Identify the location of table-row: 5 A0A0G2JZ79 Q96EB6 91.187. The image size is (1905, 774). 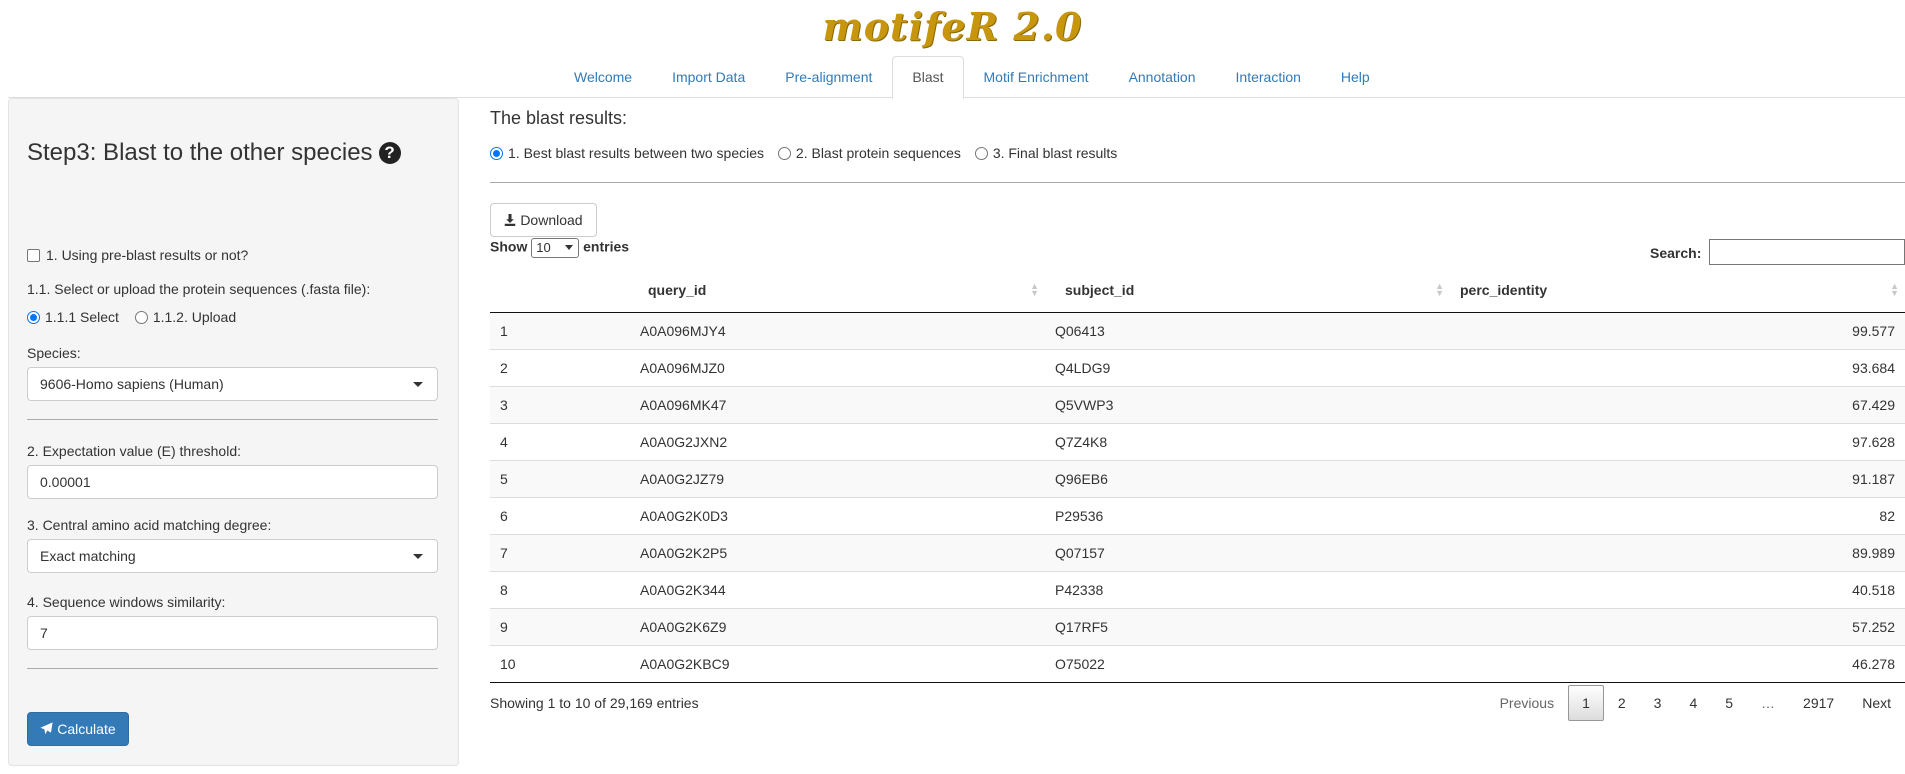
(1197, 478).